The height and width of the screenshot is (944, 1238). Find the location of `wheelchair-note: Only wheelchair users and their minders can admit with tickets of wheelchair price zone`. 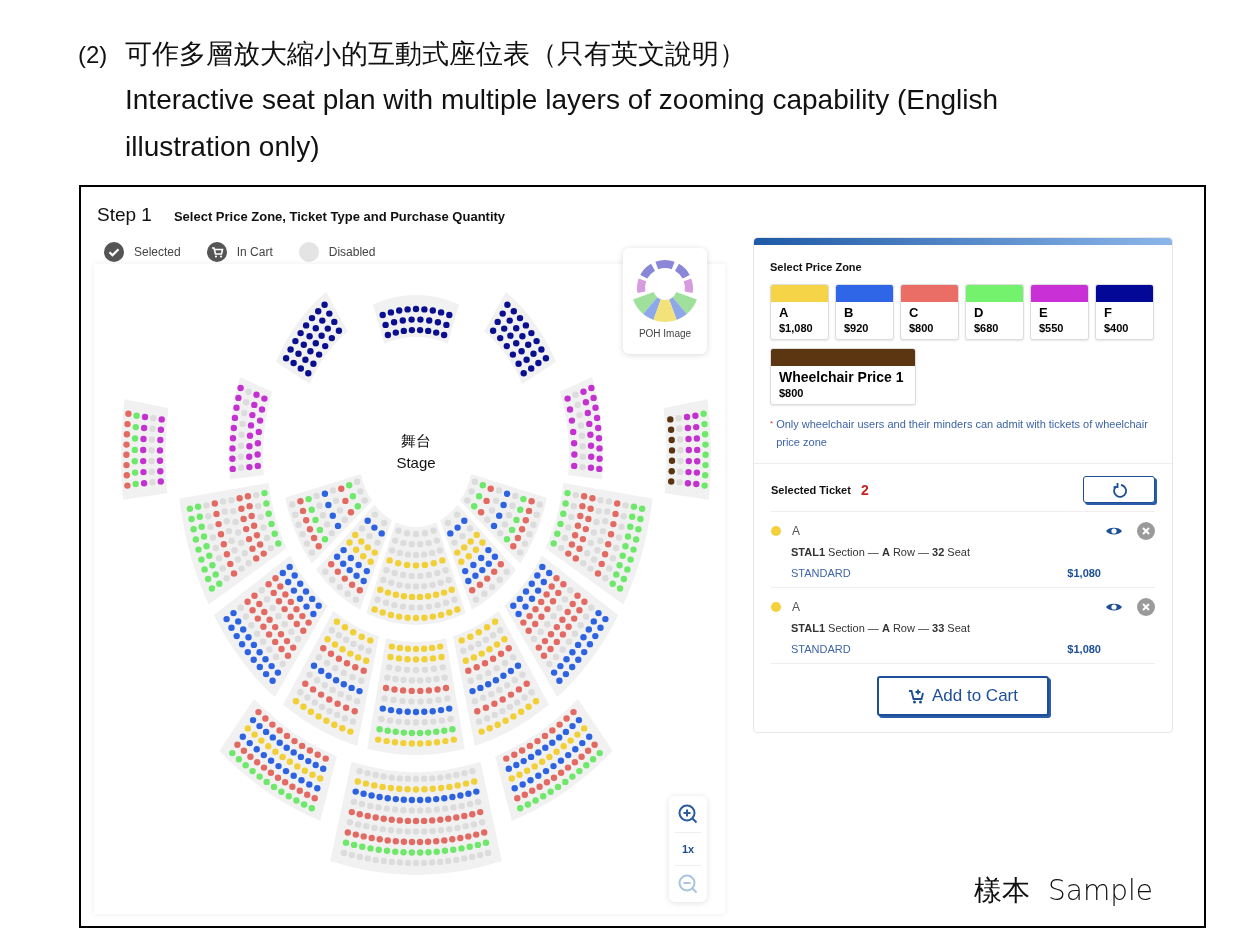

wheelchair-note: Only wheelchair users and their minders can admit with tickets of wheelchair price zone is located at coordinates (962, 433).